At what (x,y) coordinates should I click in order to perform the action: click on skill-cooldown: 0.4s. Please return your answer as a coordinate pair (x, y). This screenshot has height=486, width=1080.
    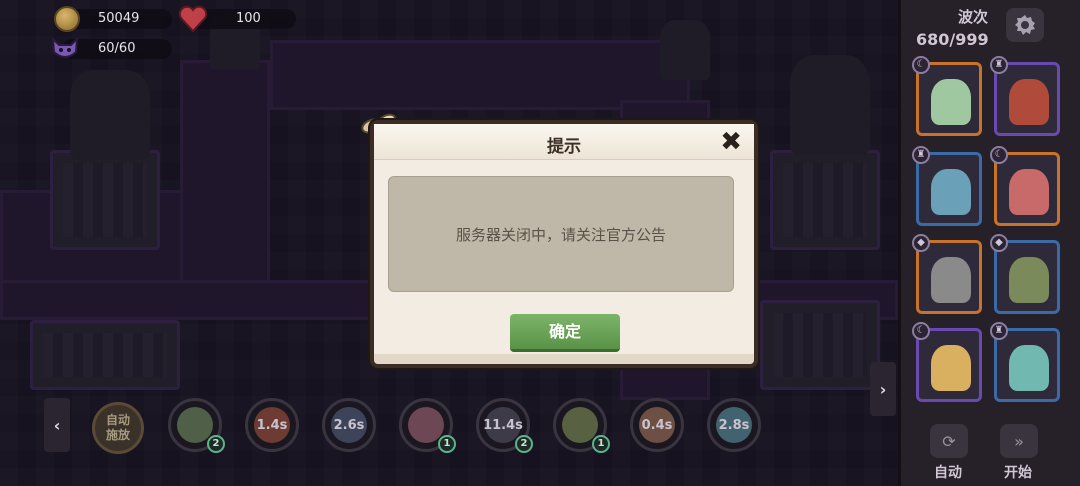
    Looking at the image, I should click on (657, 425).